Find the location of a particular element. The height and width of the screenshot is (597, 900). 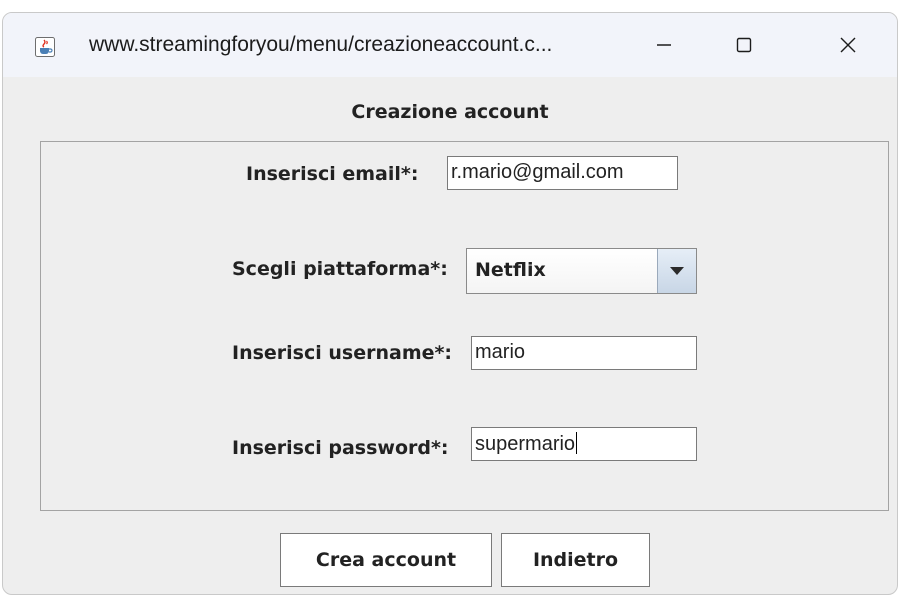

dropdown-arrow-button is located at coordinates (676, 271).